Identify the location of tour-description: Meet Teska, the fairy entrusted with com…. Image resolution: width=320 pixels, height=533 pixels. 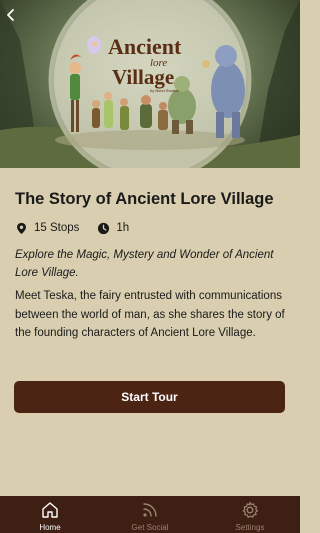
(150, 315).